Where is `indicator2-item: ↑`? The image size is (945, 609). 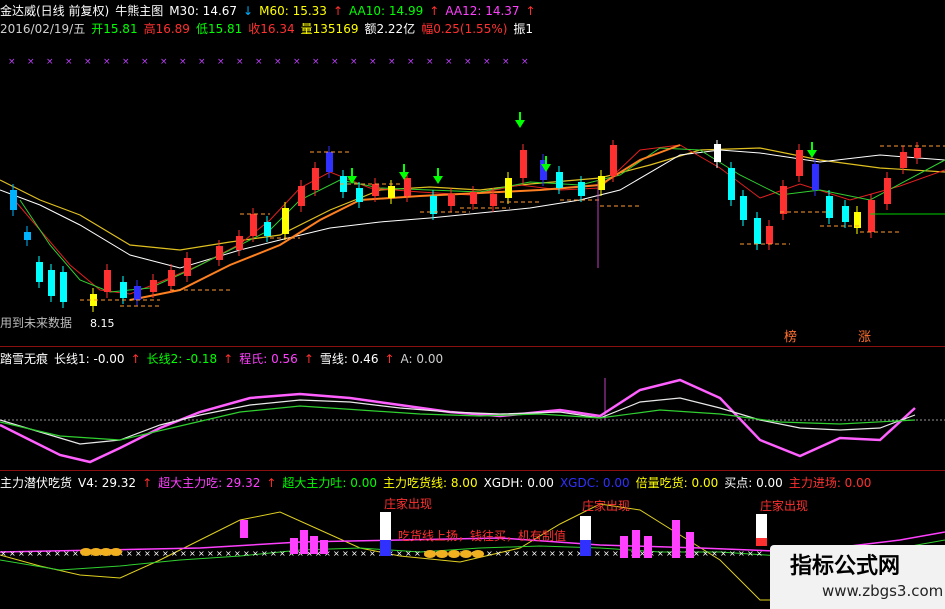 indicator2-item: ↑ is located at coordinates (271, 482).